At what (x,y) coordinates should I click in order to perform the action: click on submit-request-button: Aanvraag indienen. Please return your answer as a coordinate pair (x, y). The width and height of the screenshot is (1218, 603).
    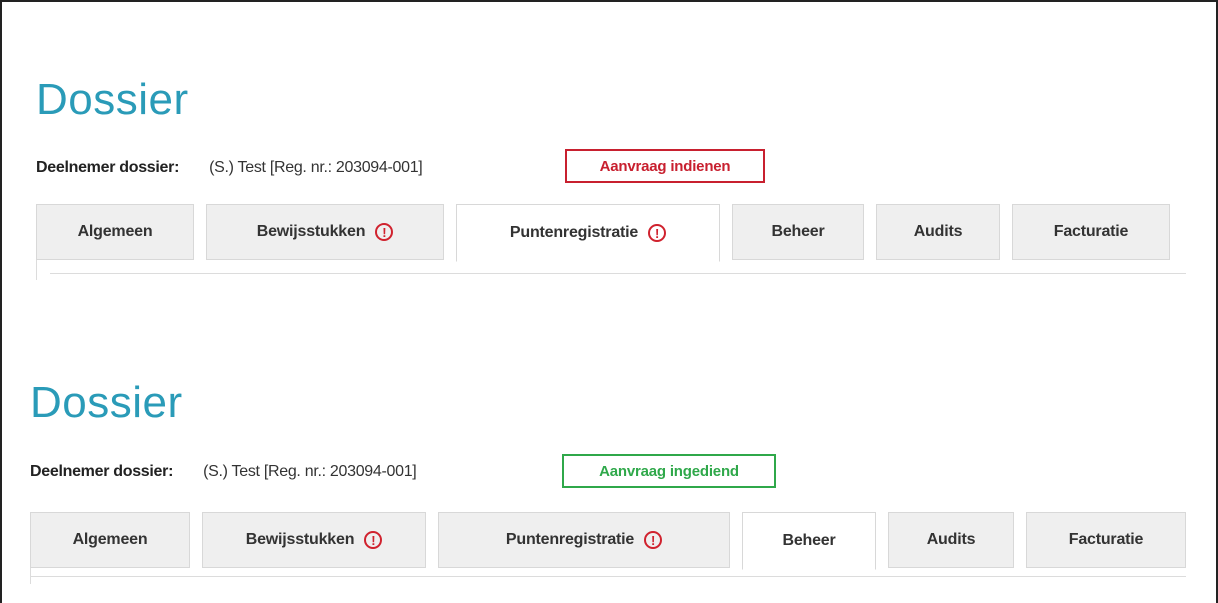
    Looking at the image, I should click on (665, 166).